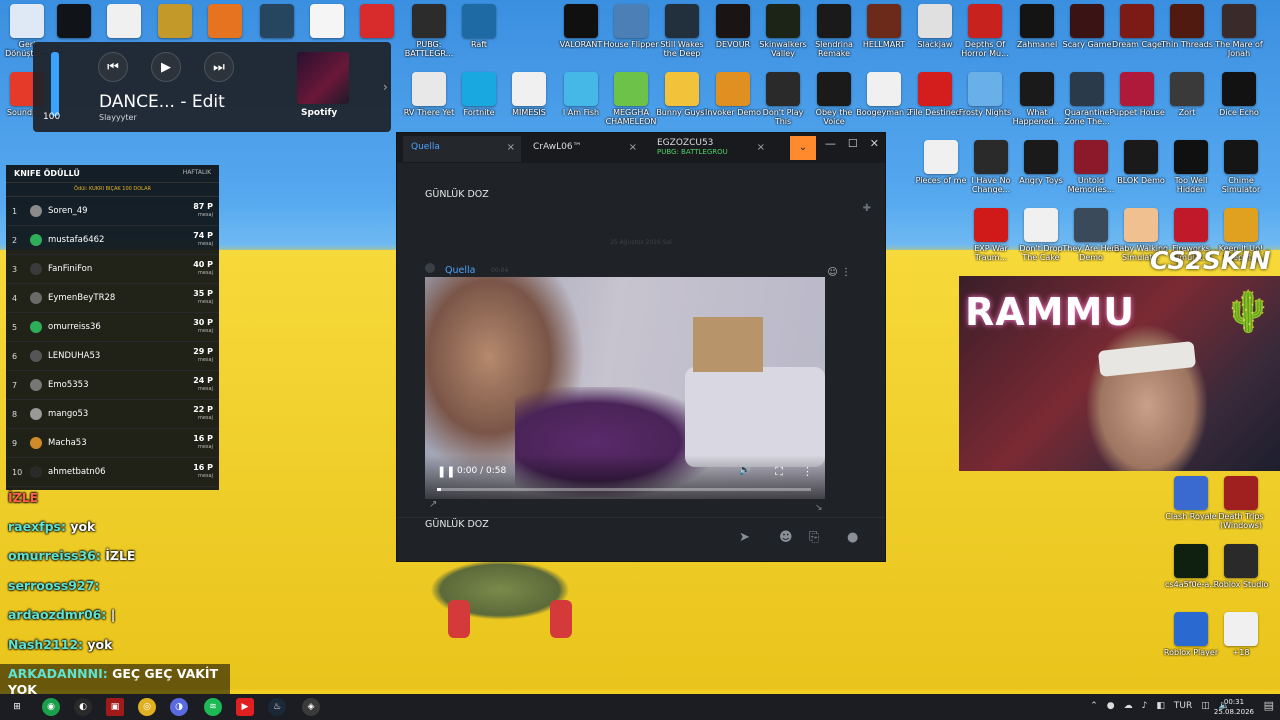  Describe the element at coordinates (786, 537) in the screenshot. I see `emoji-icon: ☻` at that location.